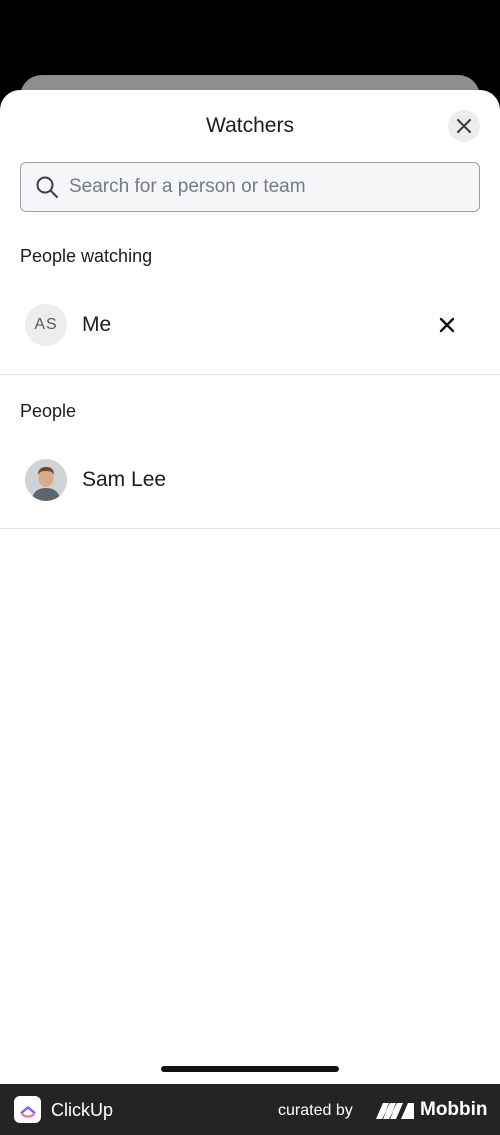 This screenshot has height=1135, width=500. What do you see at coordinates (27, 1109) in the screenshot?
I see `clickup-logo-icon` at bounding box center [27, 1109].